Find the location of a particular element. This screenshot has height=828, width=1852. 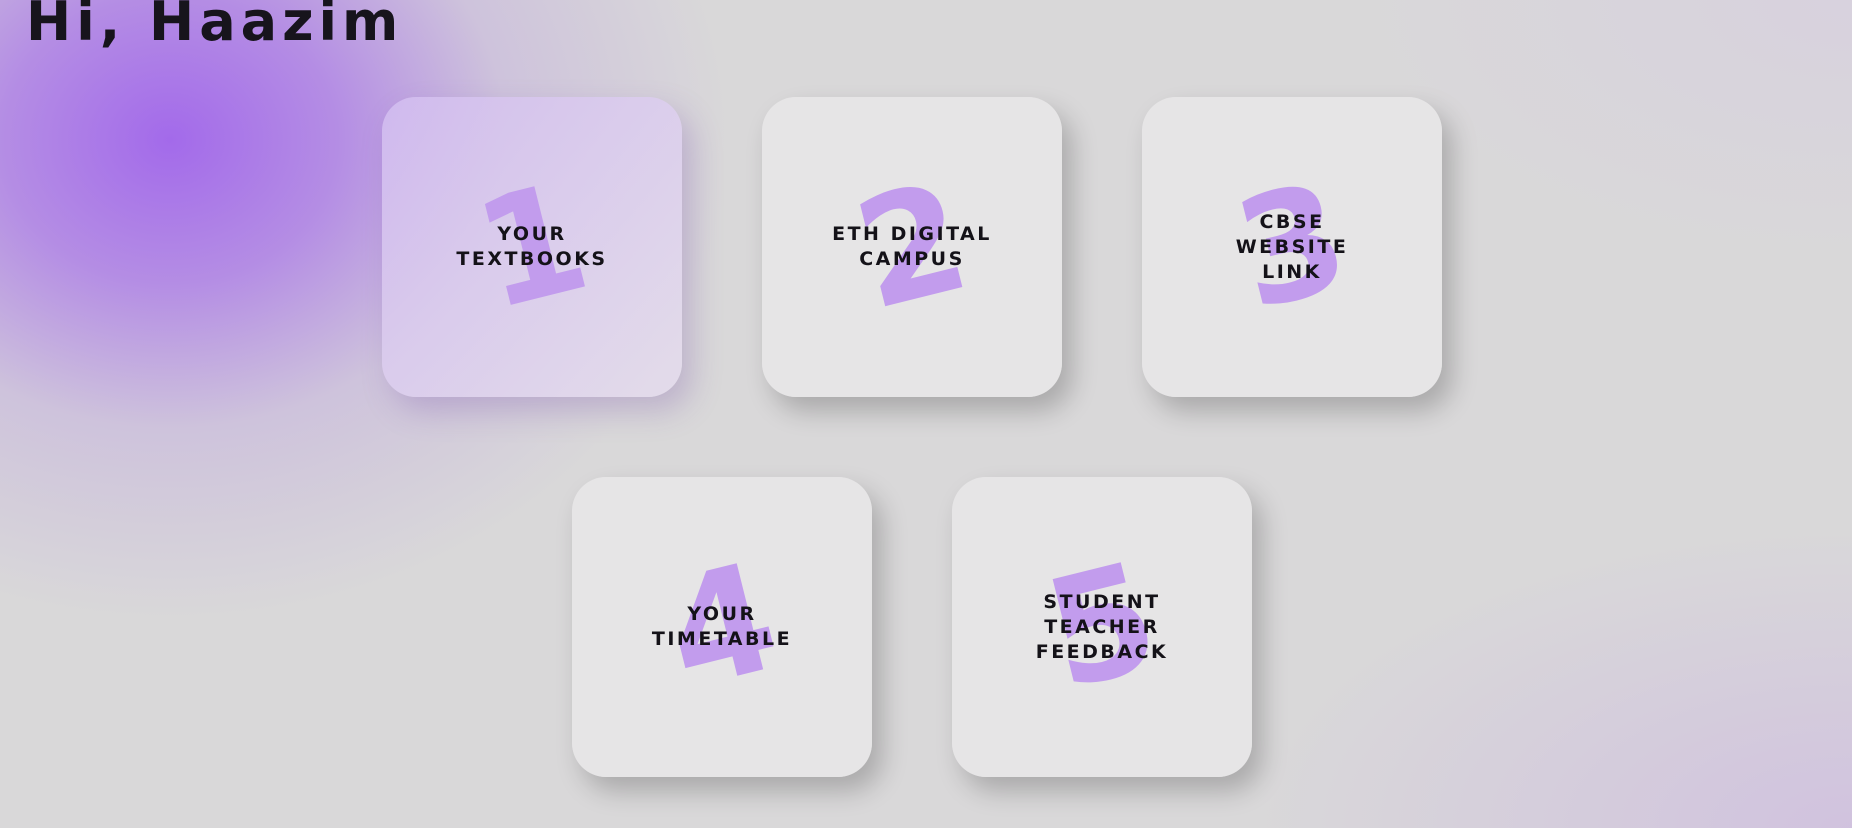

card-student-teacher-feedback: 5 STUDENT TEACHER FEEDBACK is located at coordinates (1102, 627).